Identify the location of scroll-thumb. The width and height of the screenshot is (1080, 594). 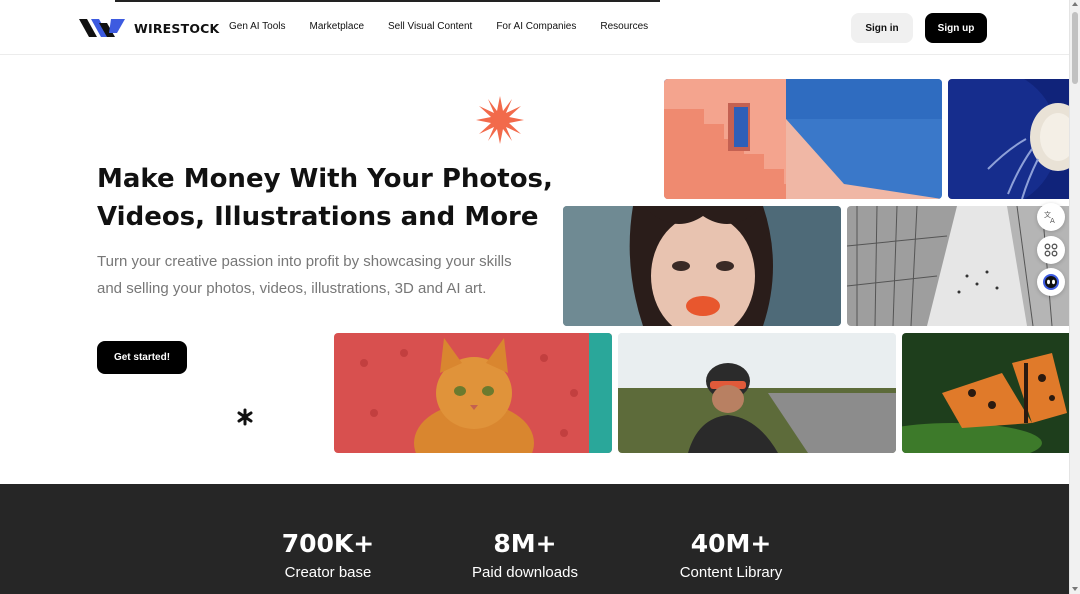
(1075, 48).